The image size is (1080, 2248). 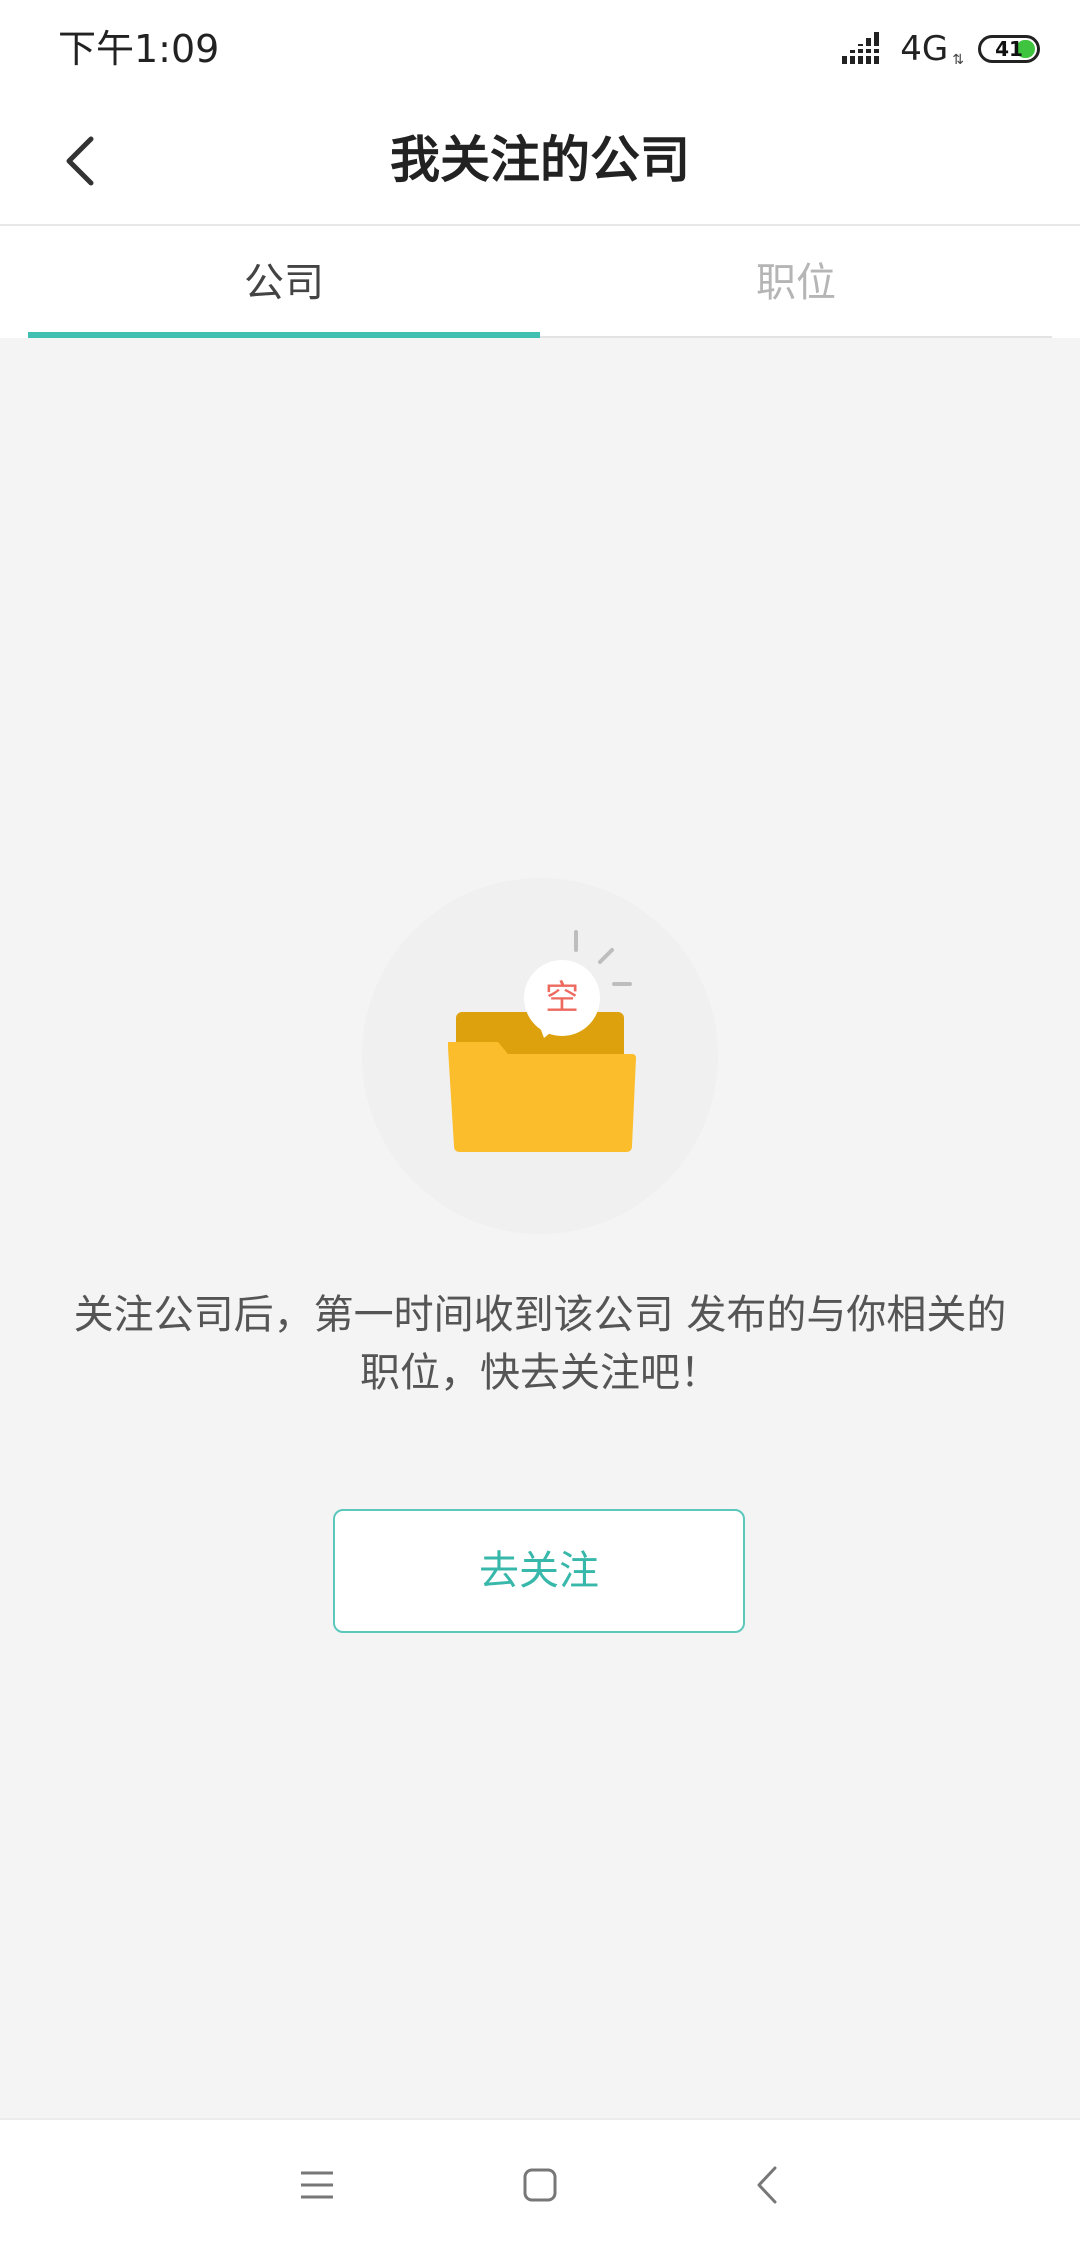 I want to click on system-nav-bar, so click(x=540, y=2183).